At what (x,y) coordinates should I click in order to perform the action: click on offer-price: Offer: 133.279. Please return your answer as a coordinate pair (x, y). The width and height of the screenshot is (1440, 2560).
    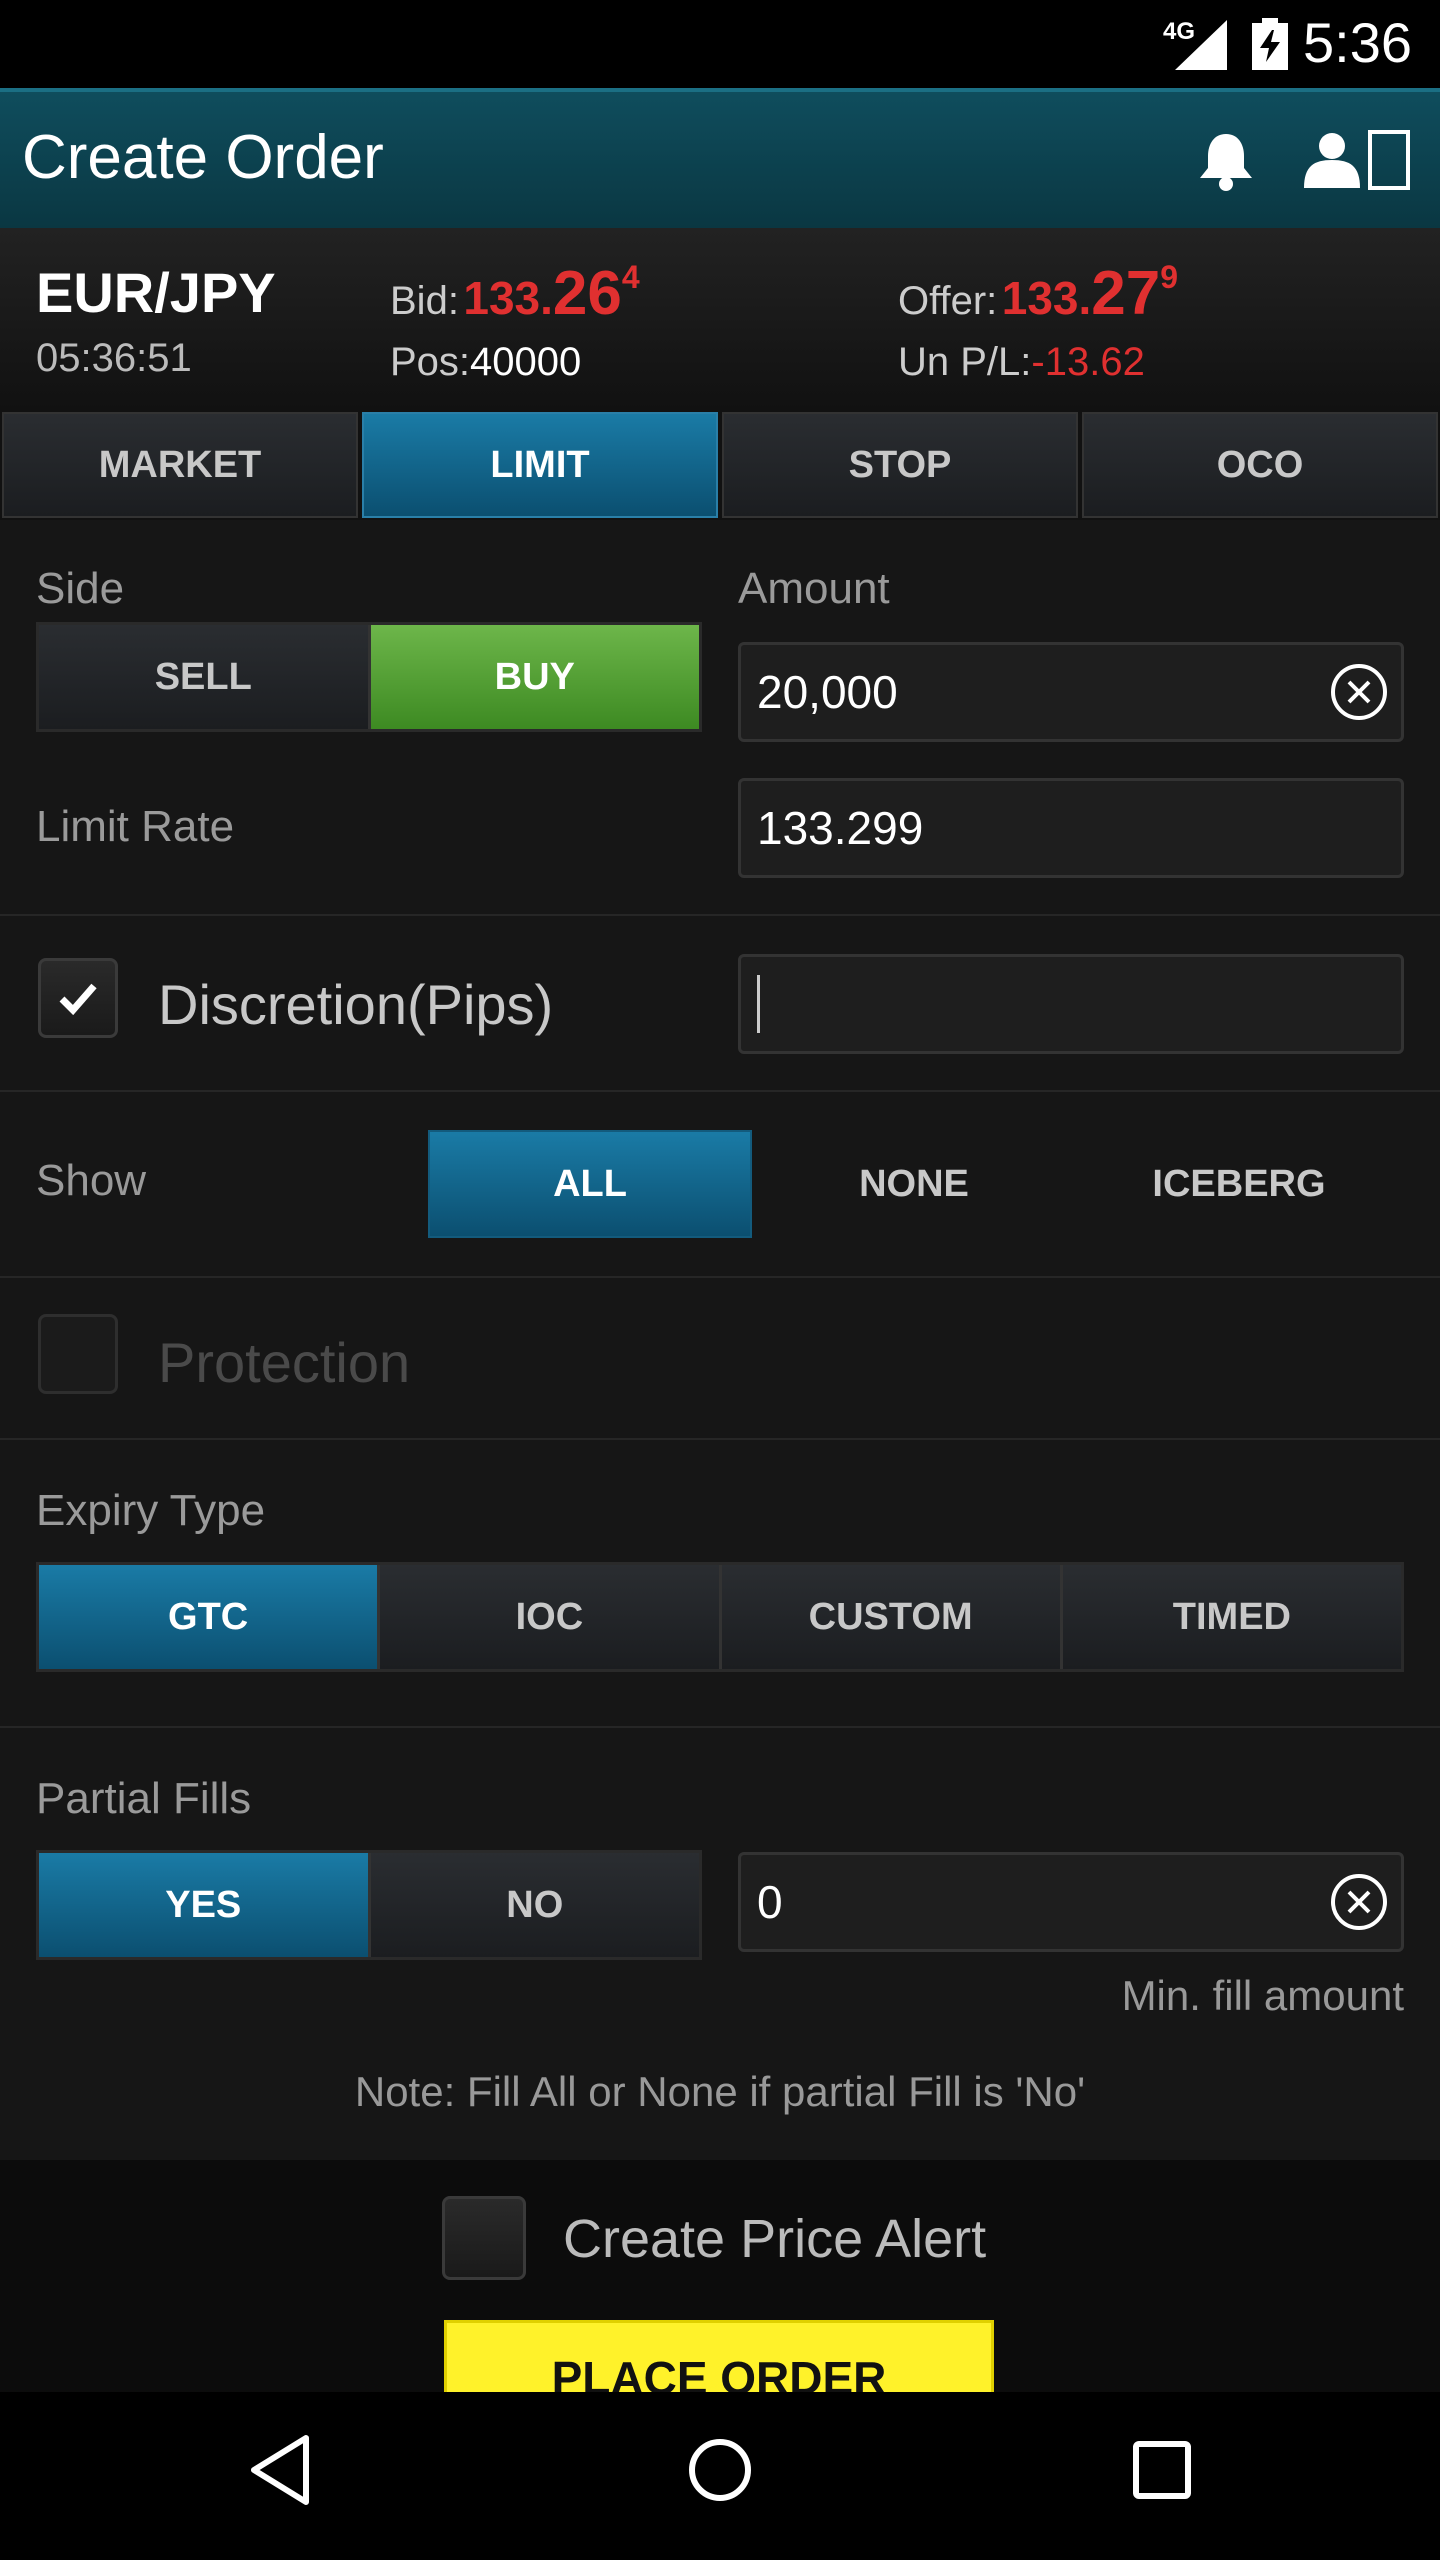
    Looking at the image, I should click on (1038, 293).